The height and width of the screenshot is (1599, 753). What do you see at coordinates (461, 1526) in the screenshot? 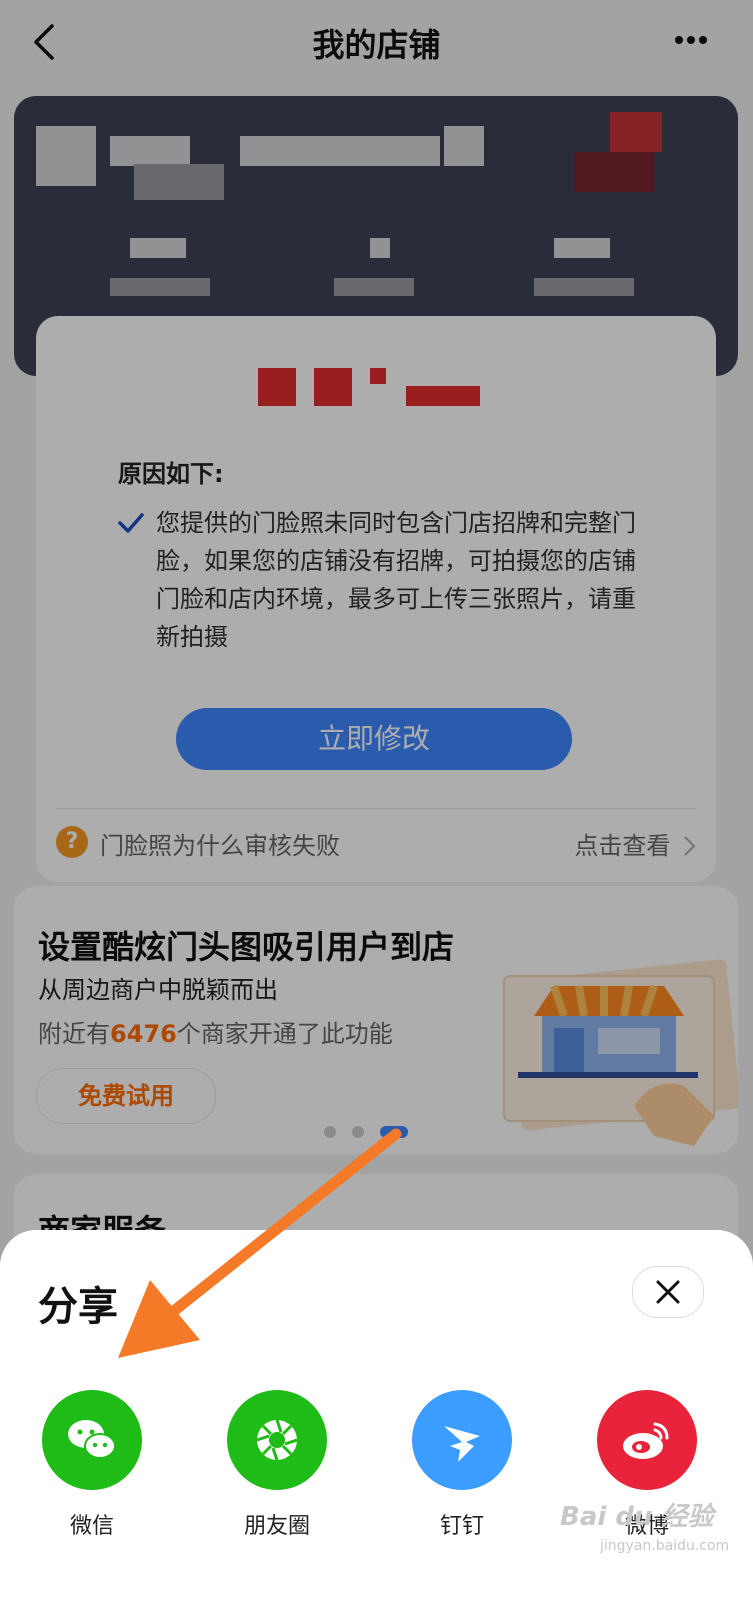
I see `share-label: 钉钉` at bounding box center [461, 1526].